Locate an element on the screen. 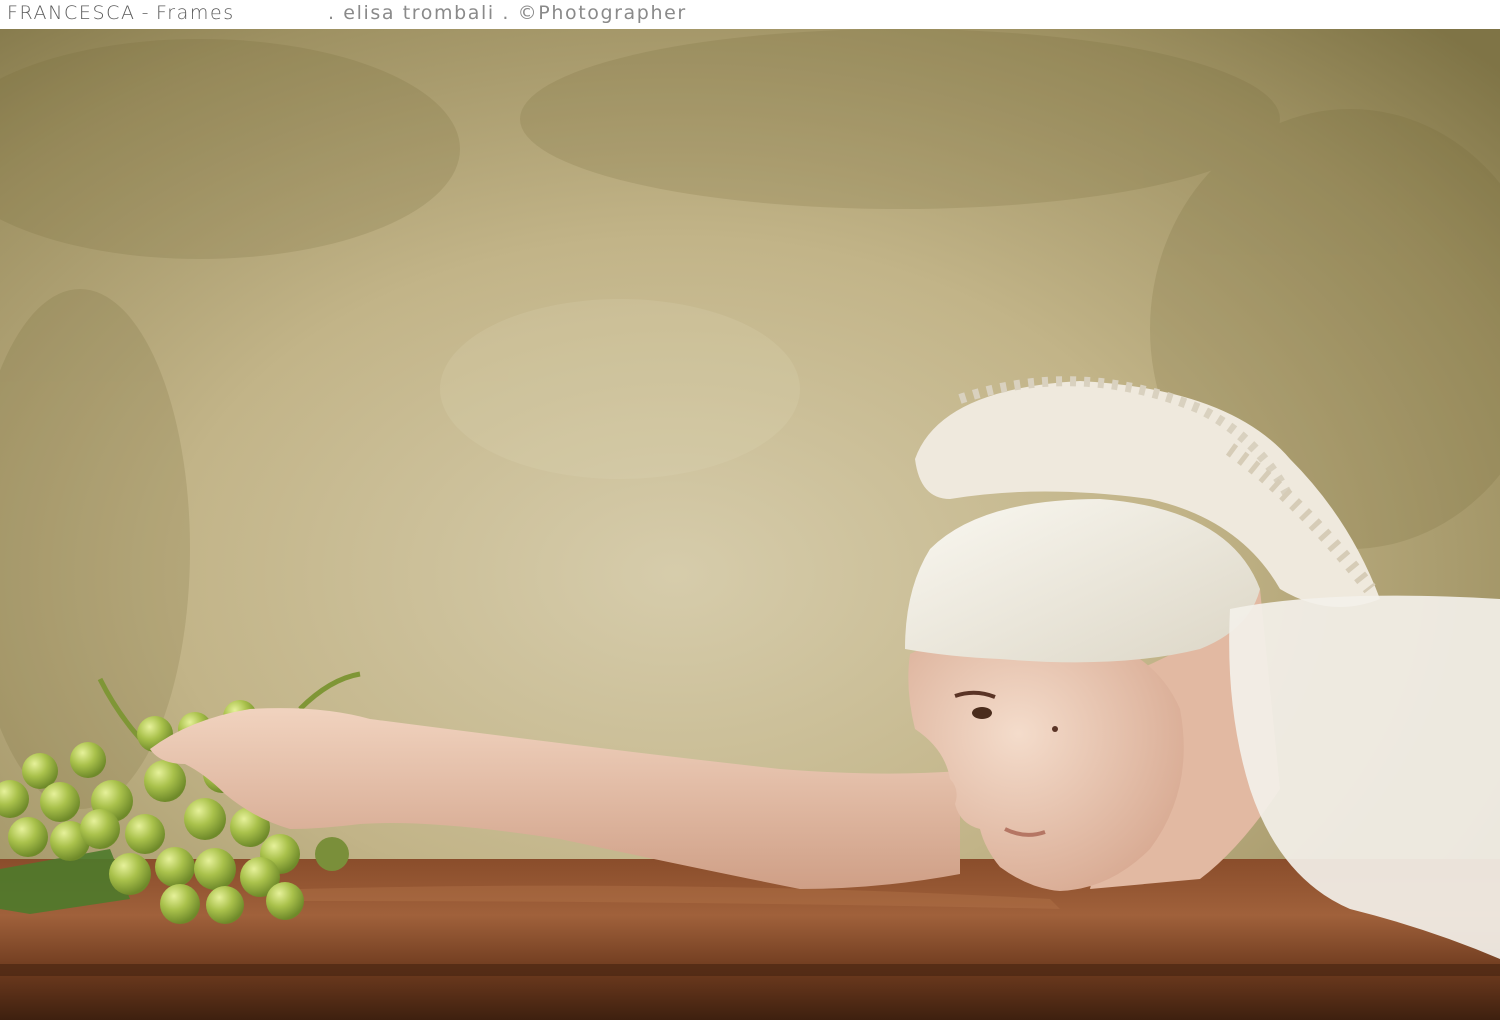 This screenshot has height=1020, width=1500. site-title-link: FRANCESCA is located at coordinates (71, 13).